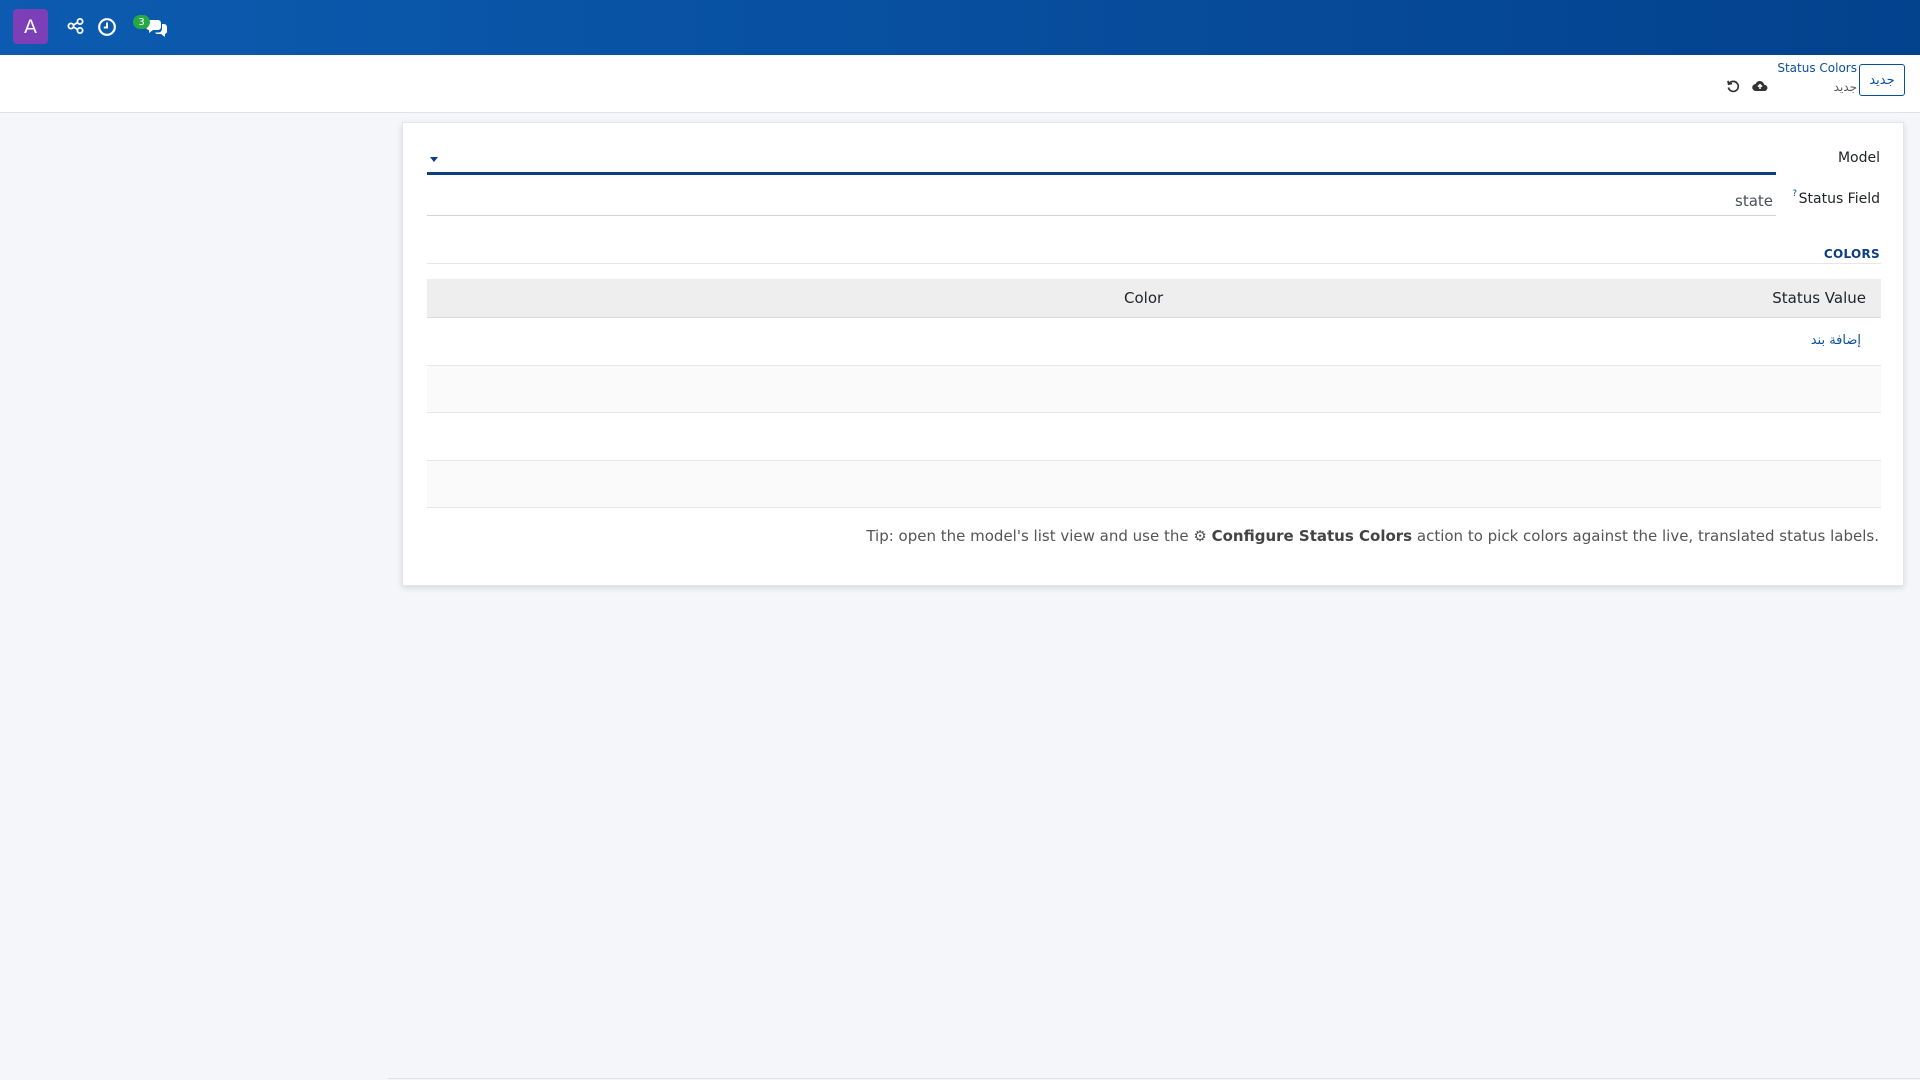  Describe the element at coordinates (960, 27) in the screenshot. I see `top-navbar: A 3` at that location.